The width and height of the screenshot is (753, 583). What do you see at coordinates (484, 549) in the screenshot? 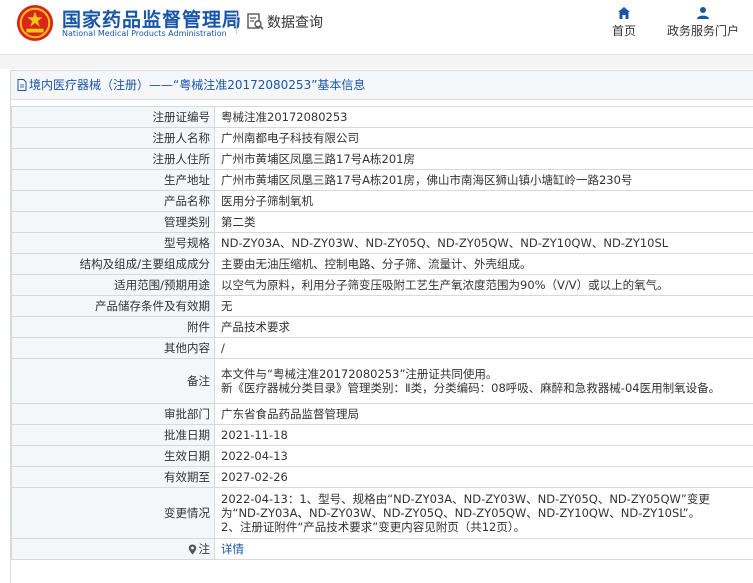
I see `row-value: 详情` at bounding box center [484, 549].